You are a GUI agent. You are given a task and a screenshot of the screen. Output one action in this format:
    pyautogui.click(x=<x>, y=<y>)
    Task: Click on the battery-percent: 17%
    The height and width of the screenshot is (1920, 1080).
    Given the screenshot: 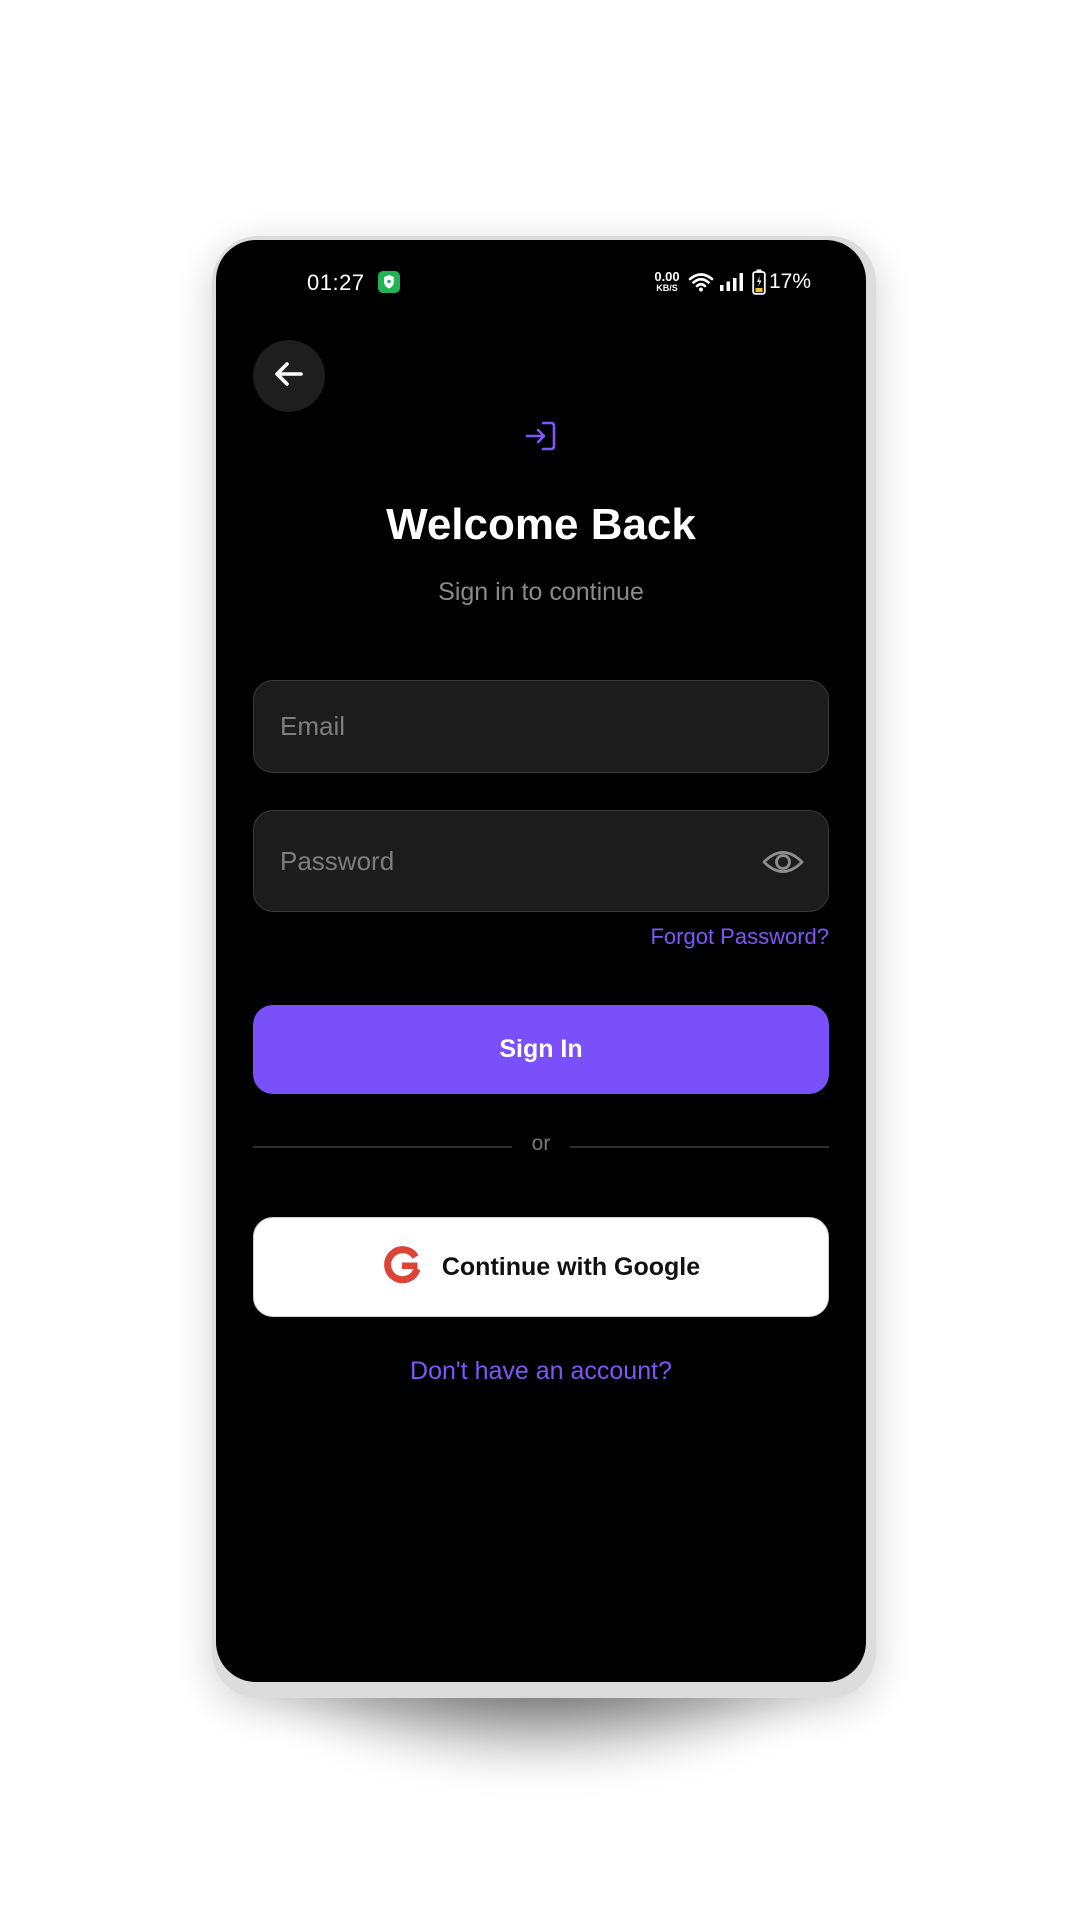 What is the action you would take?
    pyautogui.click(x=790, y=281)
    